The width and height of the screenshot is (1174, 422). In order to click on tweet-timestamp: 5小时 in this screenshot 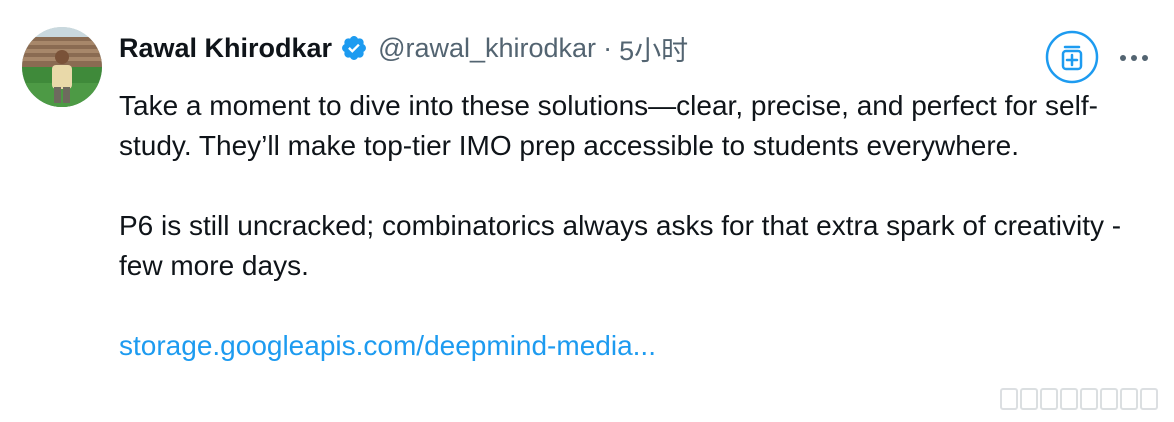, I will do `click(653, 48)`.